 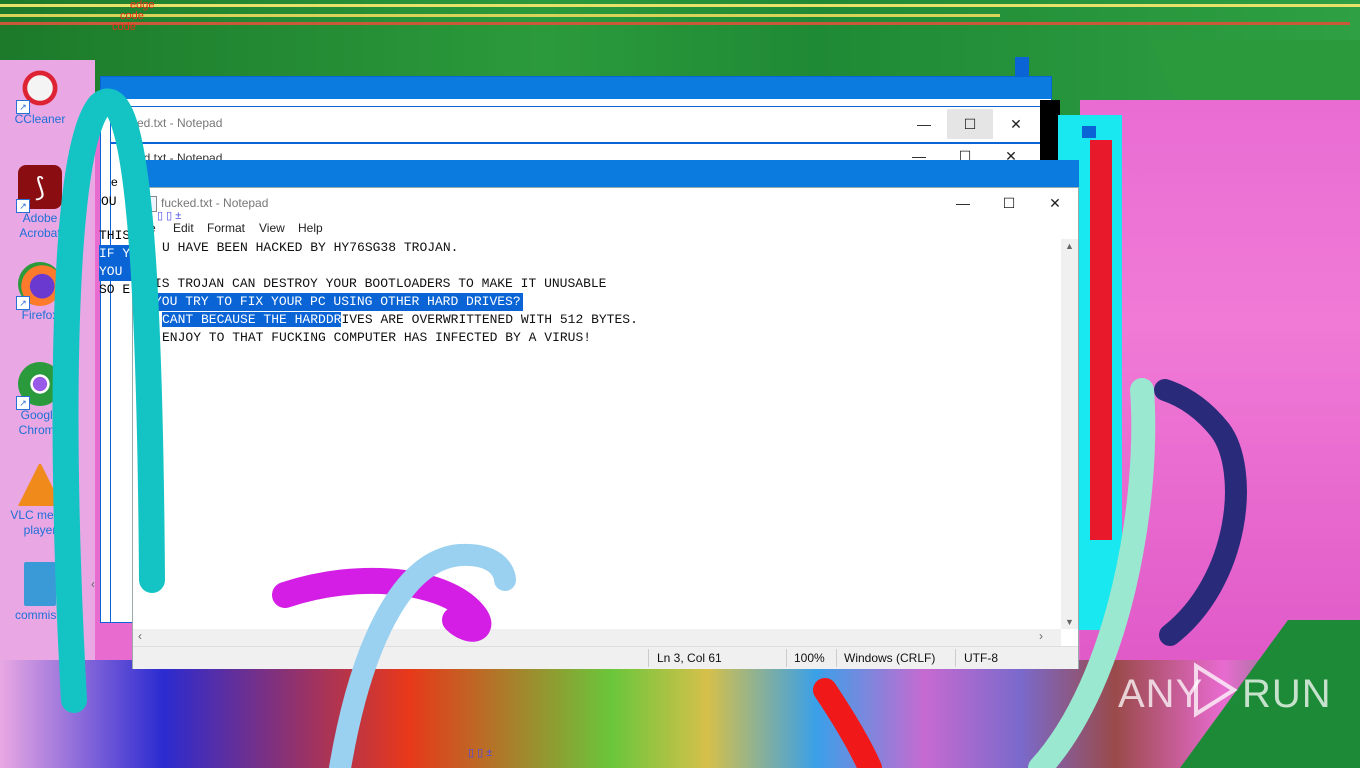 What do you see at coordinates (1216, 690) in the screenshot?
I see `play-logo-icon` at bounding box center [1216, 690].